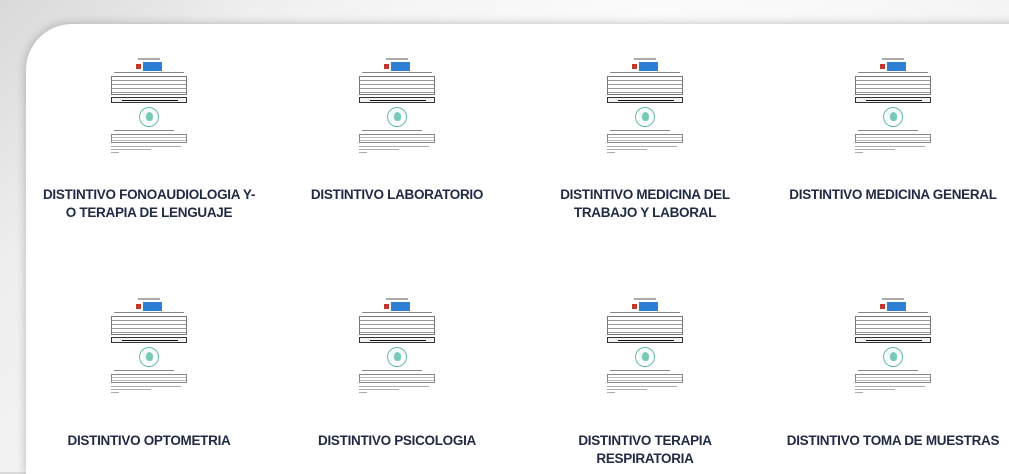  I want to click on card-terapia-respiratoria: DISTINTIVO TERAPIA RESPIRATORIA, so click(637, 365).